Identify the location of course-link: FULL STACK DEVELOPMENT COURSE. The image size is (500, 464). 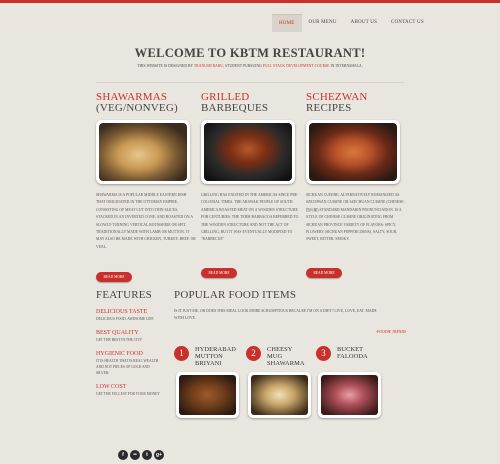
(296, 66).